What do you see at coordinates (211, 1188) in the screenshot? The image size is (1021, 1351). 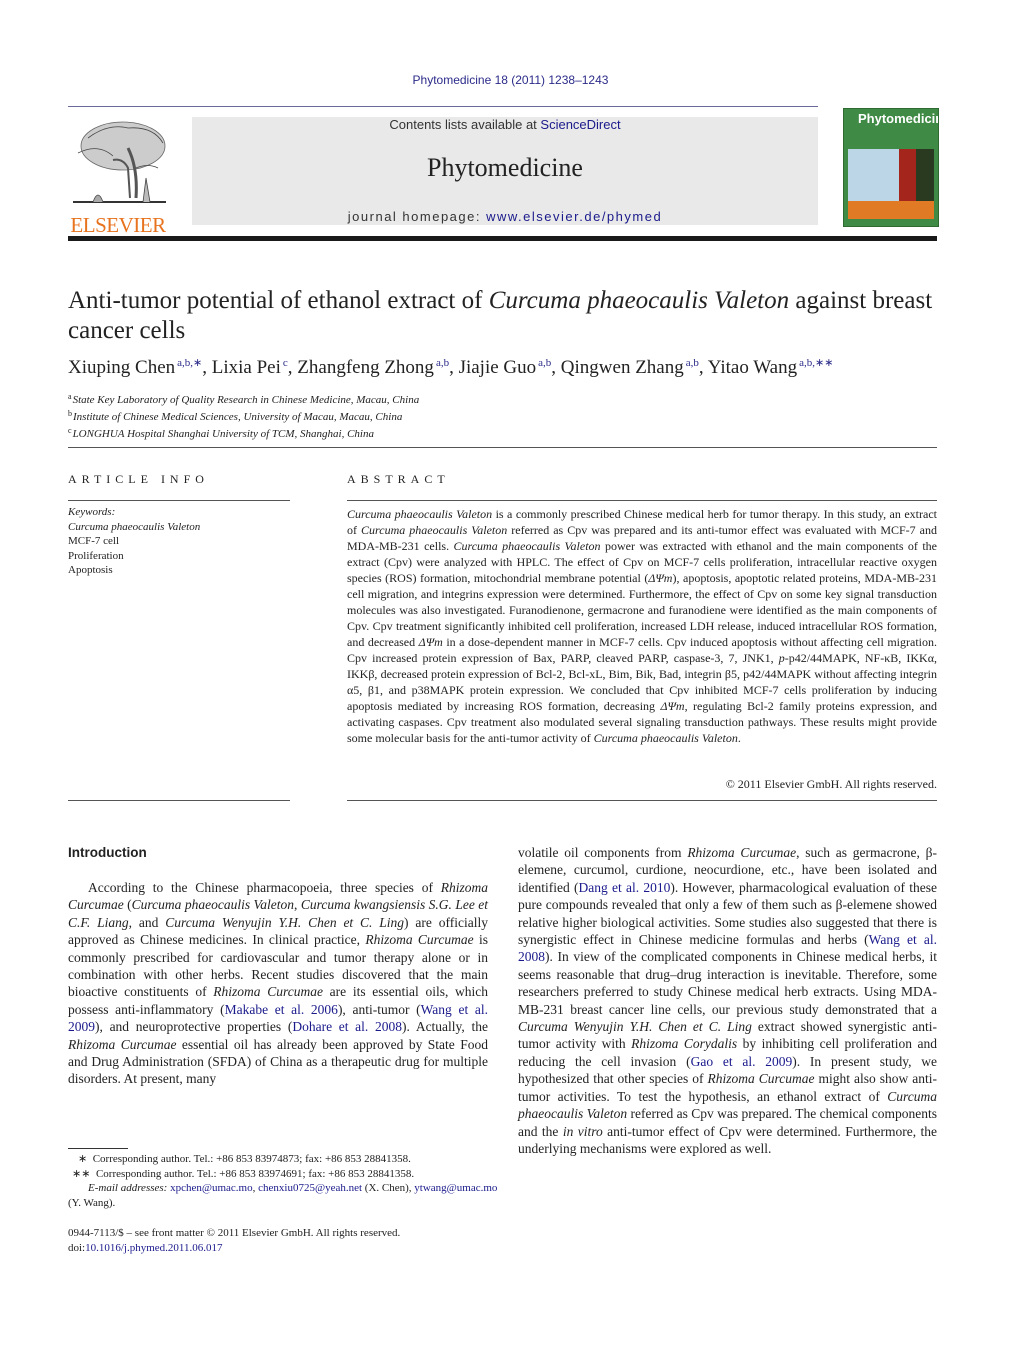 I see `email-link: xpchen@umac.mo` at bounding box center [211, 1188].